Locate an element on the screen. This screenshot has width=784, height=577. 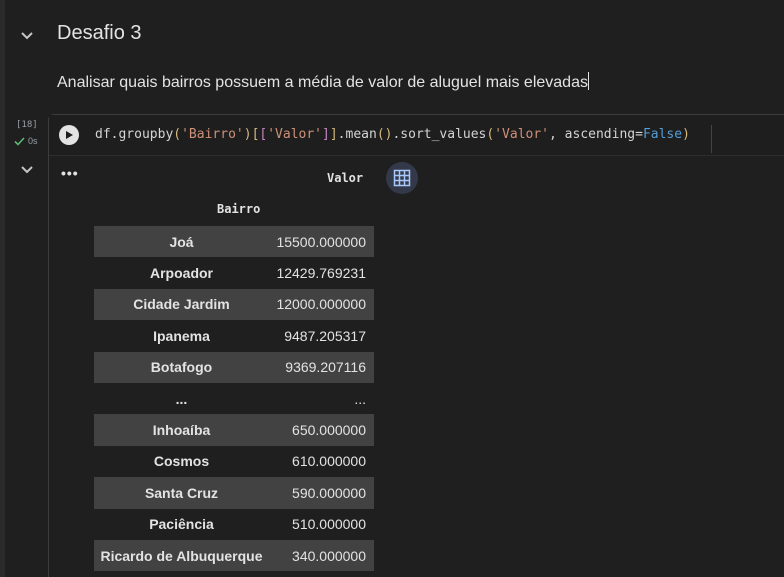
table-row: Arpoador 12429.769231 is located at coordinates (234, 272).